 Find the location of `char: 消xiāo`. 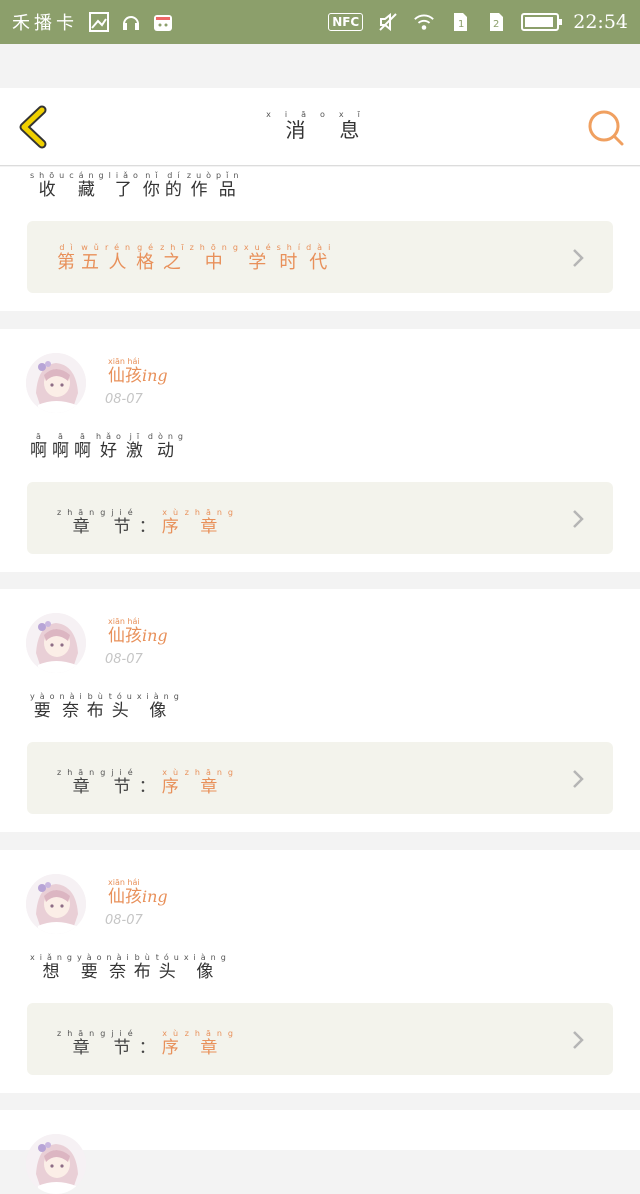

char: 消xiāo is located at coordinates (302, 126).